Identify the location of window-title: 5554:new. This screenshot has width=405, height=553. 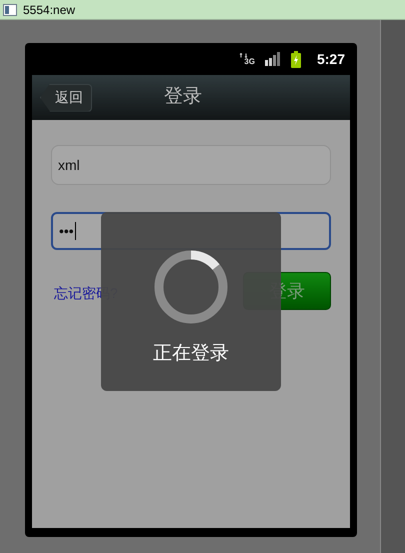
(49, 10).